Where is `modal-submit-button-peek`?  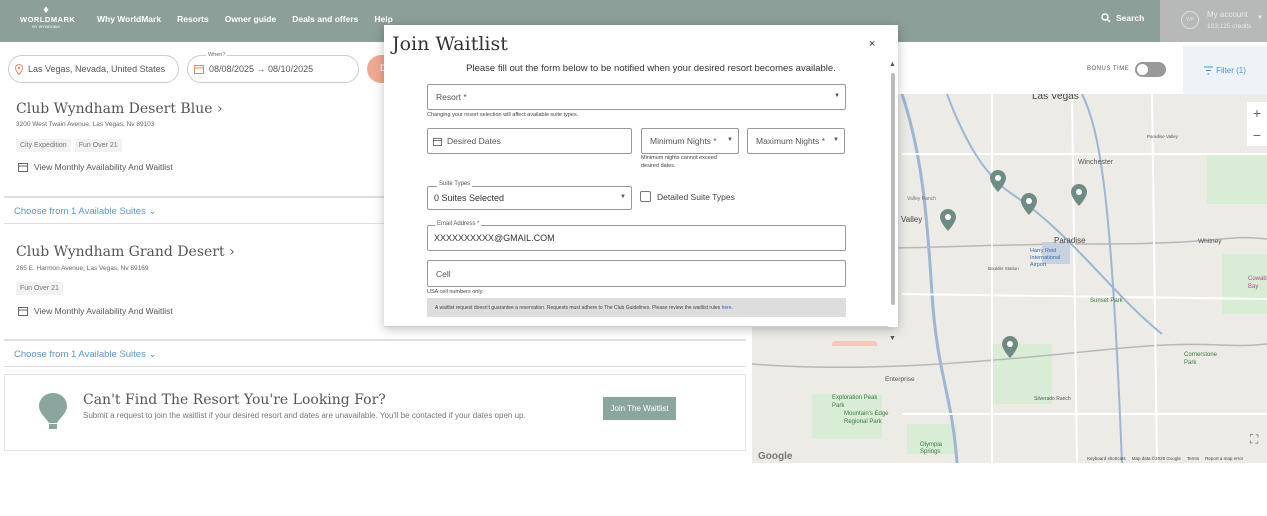
modal-submit-button-peek is located at coordinates (854, 343).